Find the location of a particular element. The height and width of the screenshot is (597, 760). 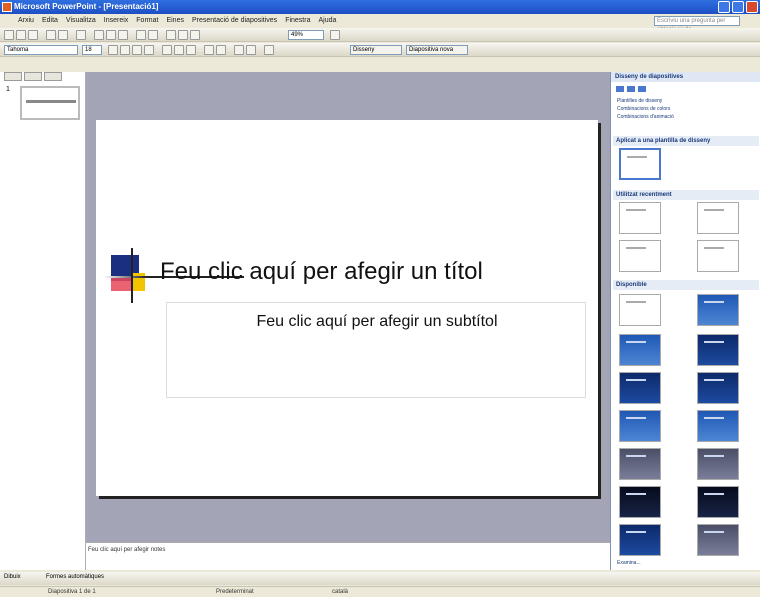

notes-pane: Feu clic aquí per afegir notes is located at coordinates (348, 556).